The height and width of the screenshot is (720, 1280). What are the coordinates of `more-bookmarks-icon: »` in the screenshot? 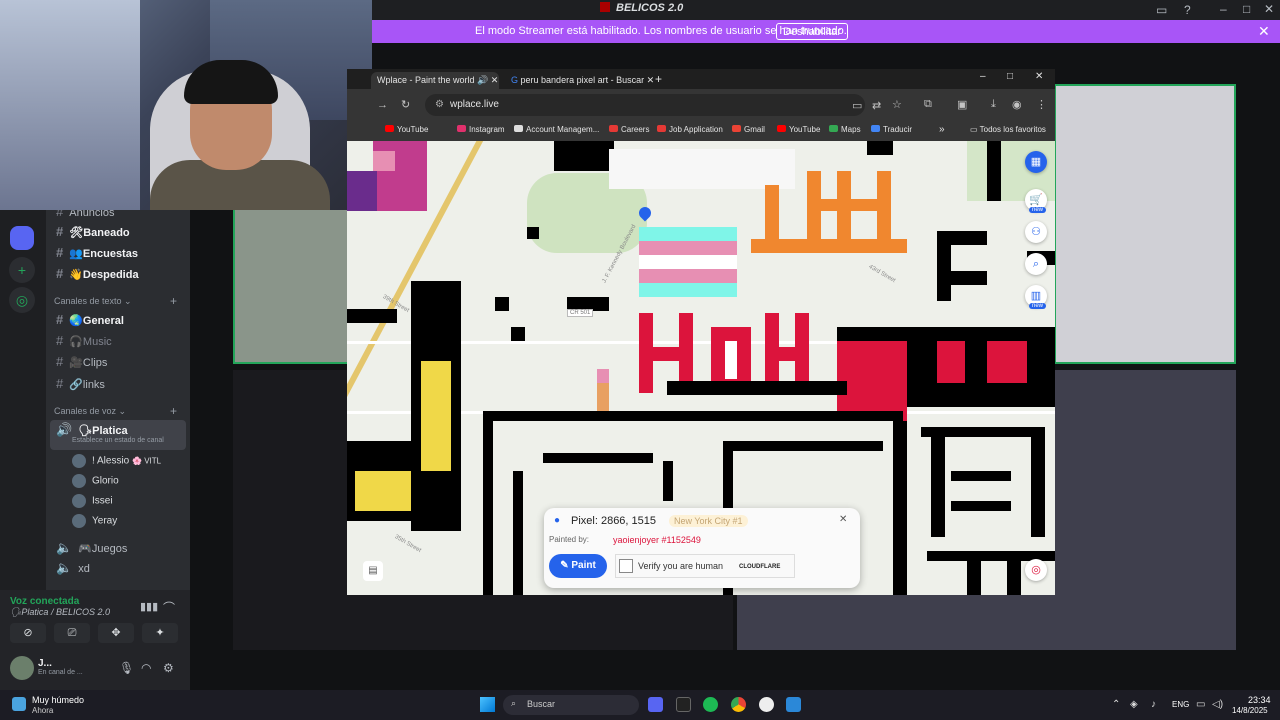 It's located at (942, 129).